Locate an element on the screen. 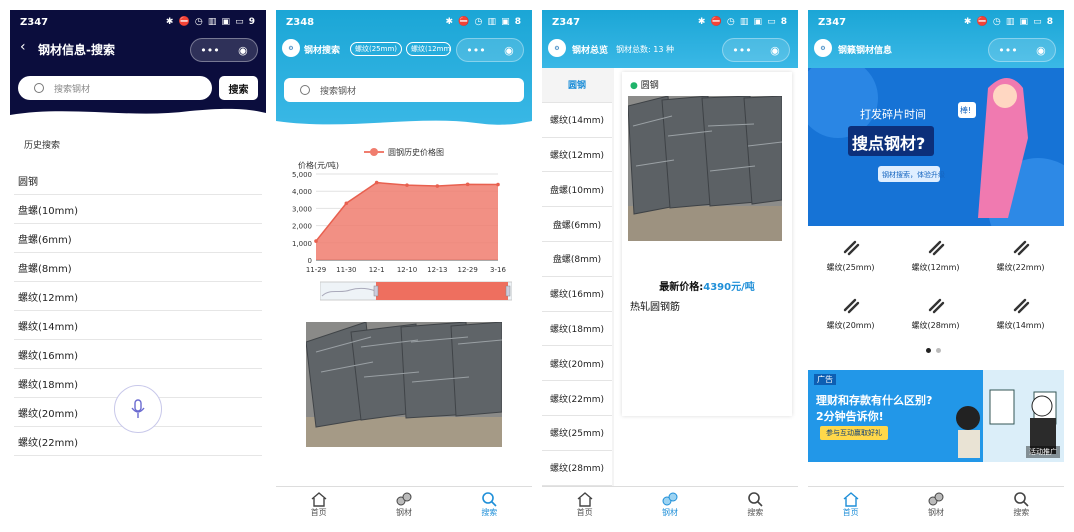  voice-search-button is located at coordinates (138, 409).